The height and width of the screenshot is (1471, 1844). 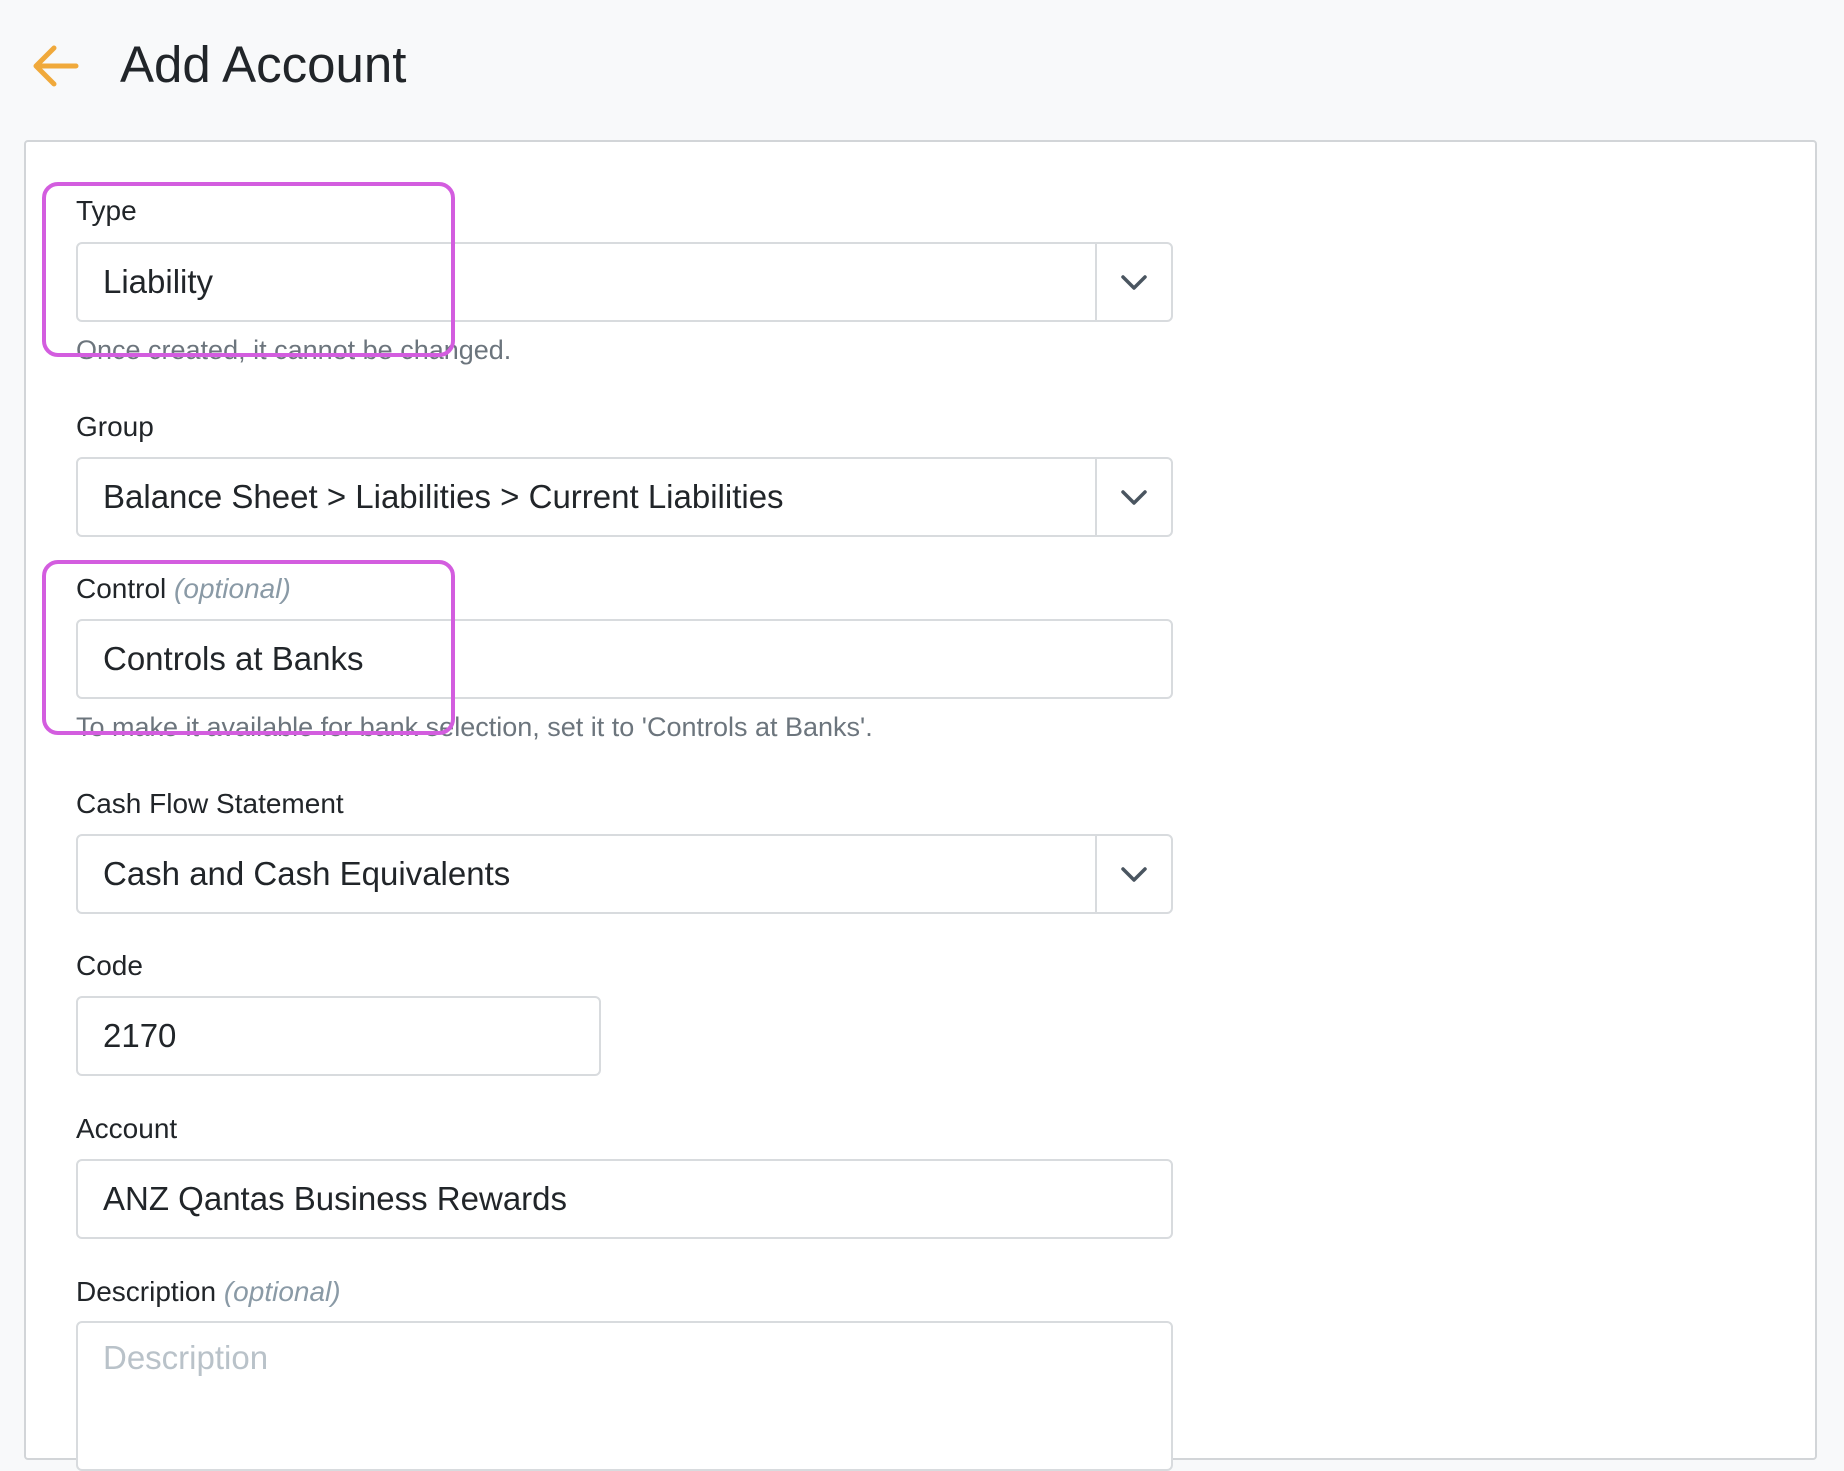 I want to click on type-help-text: Once created, it cannot be changed., so click(x=294, y=350).